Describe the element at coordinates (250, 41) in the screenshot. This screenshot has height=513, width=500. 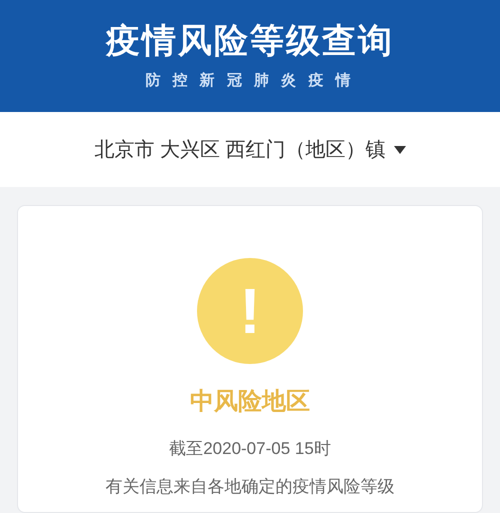
I see `page-title: 疫情风险等级查询` at that location.